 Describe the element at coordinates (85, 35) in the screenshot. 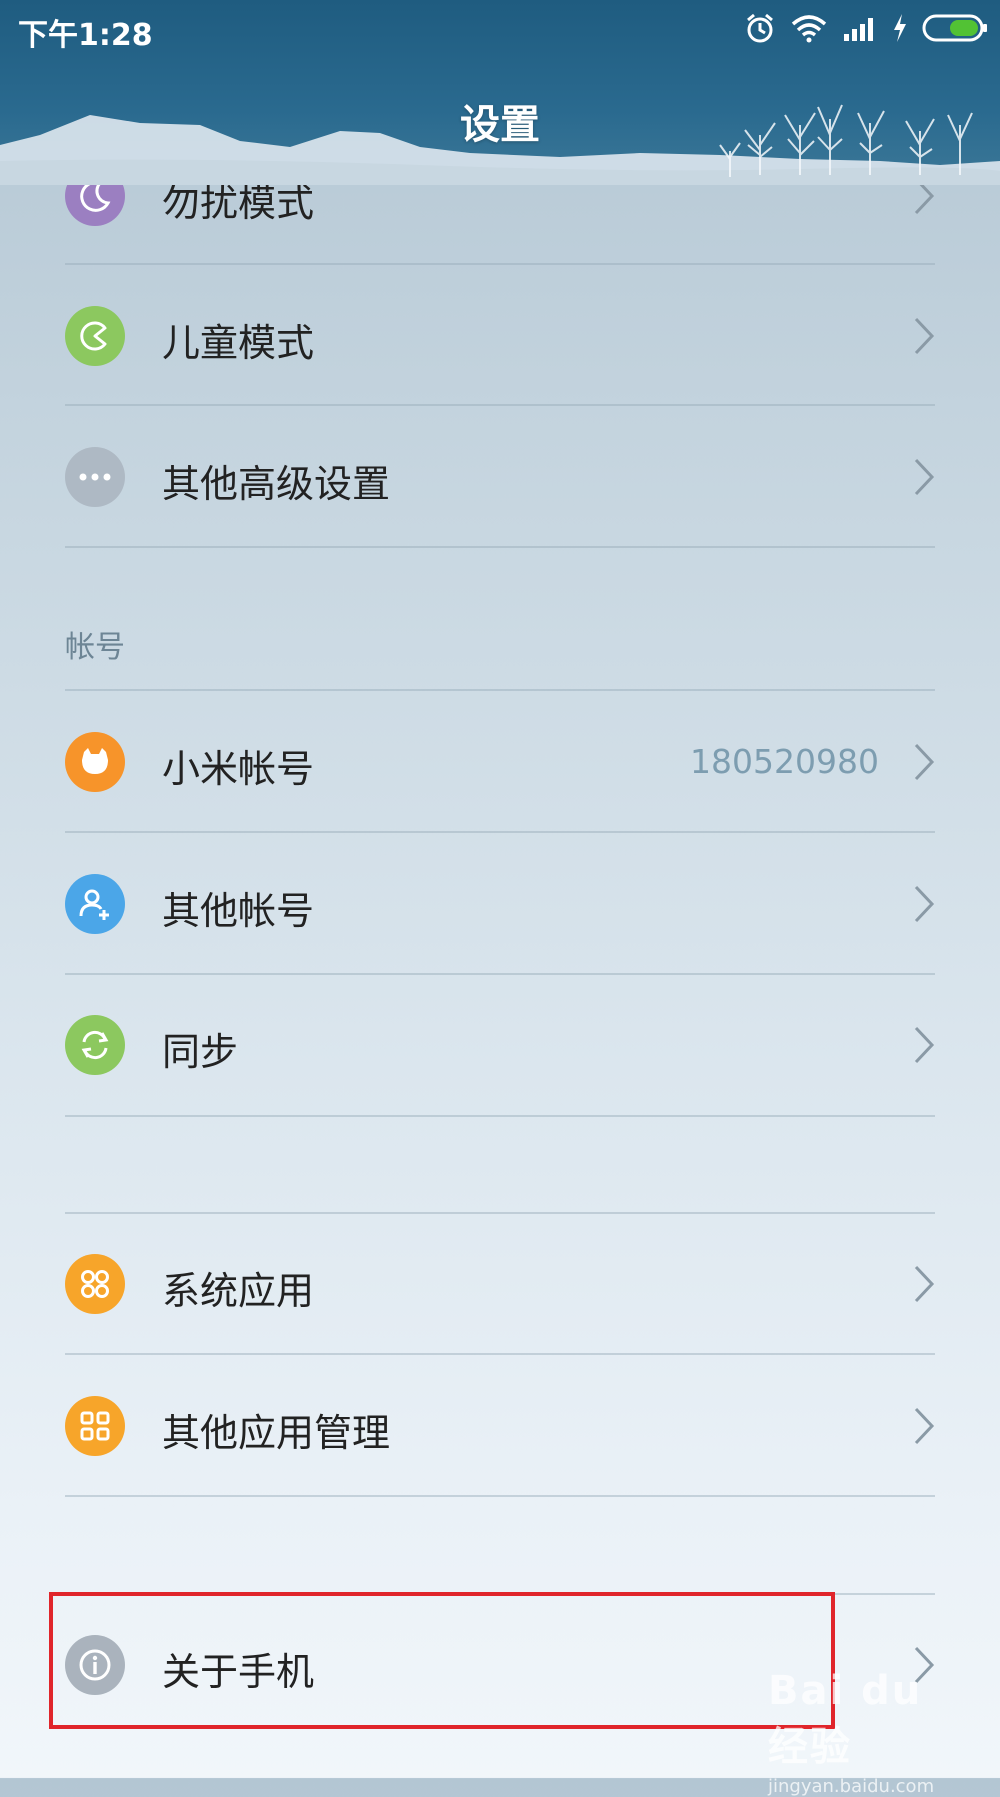

I see `status-time: 下午1:28` at that location.